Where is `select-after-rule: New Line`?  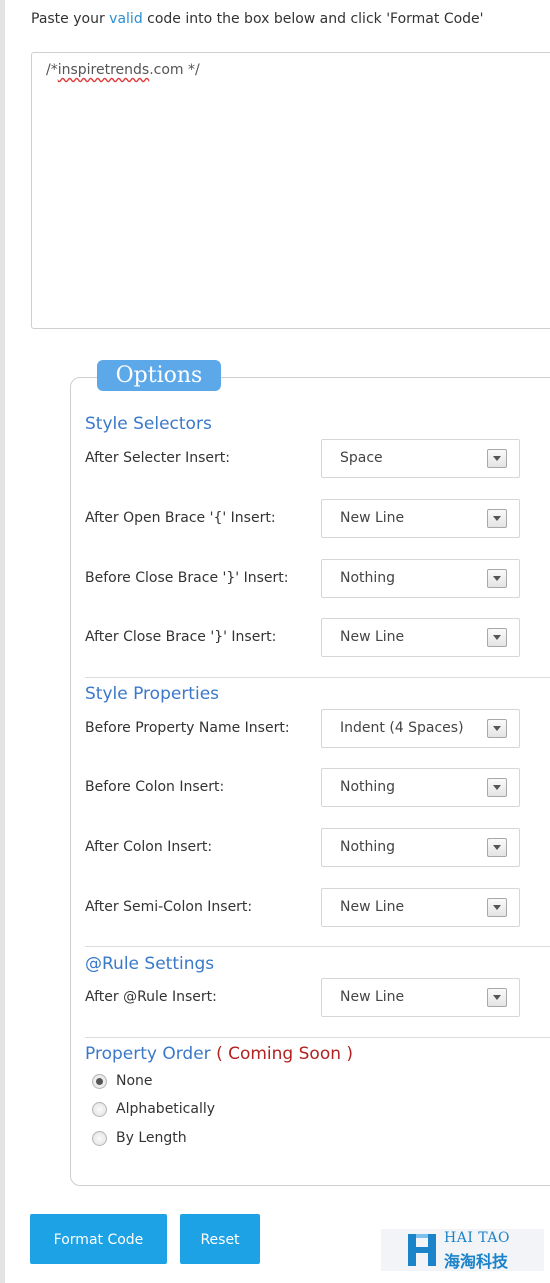 select-after-rule: New Line is located at coordinates (420, 997).